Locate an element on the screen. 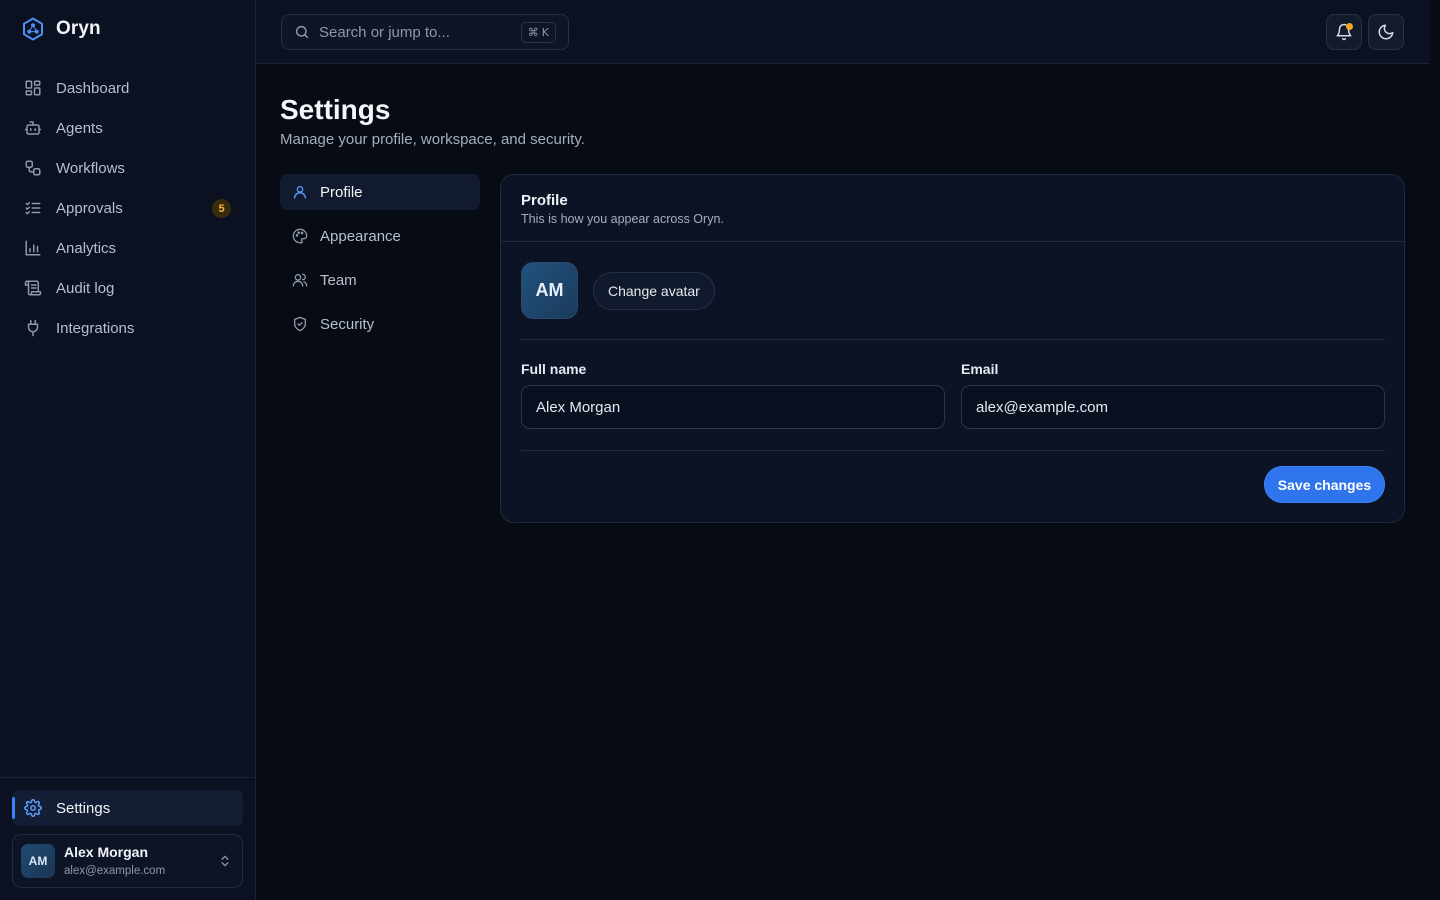  sidebar-divider is located at coordinates (127, 777).